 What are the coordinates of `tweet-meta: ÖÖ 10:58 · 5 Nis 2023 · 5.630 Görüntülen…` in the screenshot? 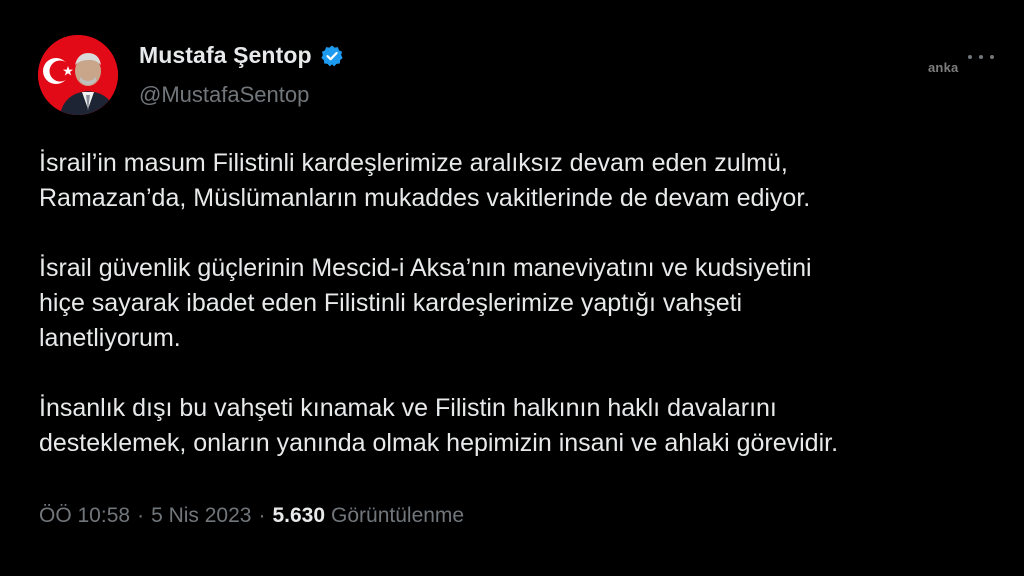 It's located at (251, 516).